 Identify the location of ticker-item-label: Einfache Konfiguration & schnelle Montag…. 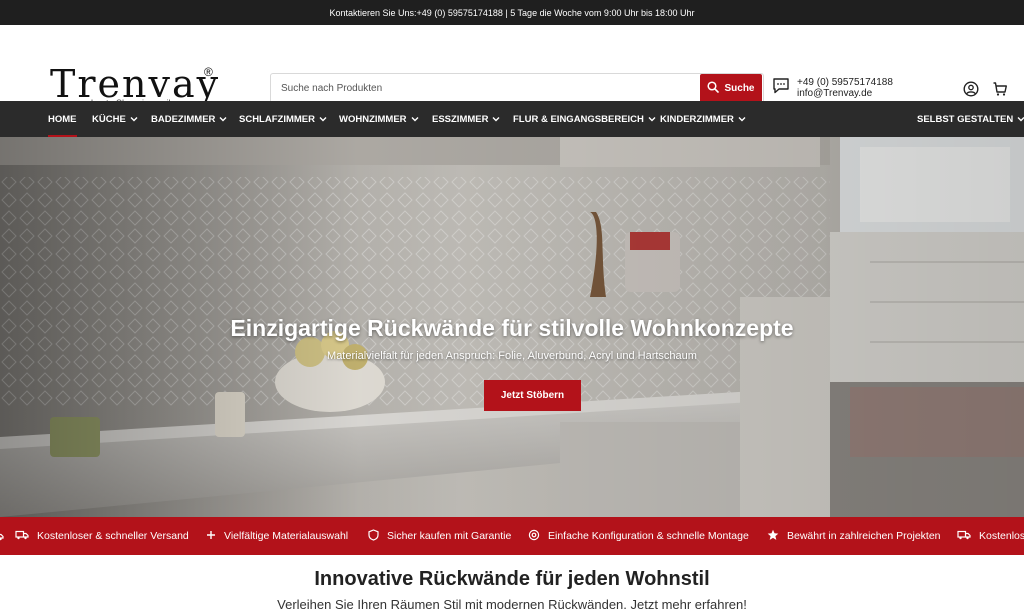
(648, 536).